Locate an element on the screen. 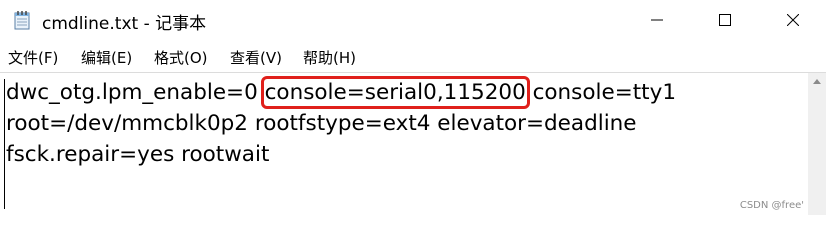  highlighted-console-serial: console=serial0,115200 is located at coordinates (395, 92).